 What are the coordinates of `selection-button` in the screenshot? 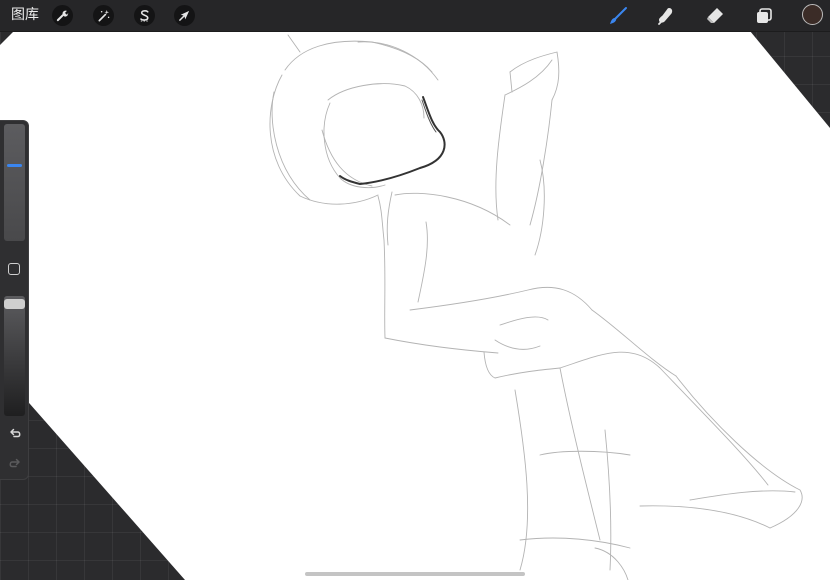 It's located at (144, 15).